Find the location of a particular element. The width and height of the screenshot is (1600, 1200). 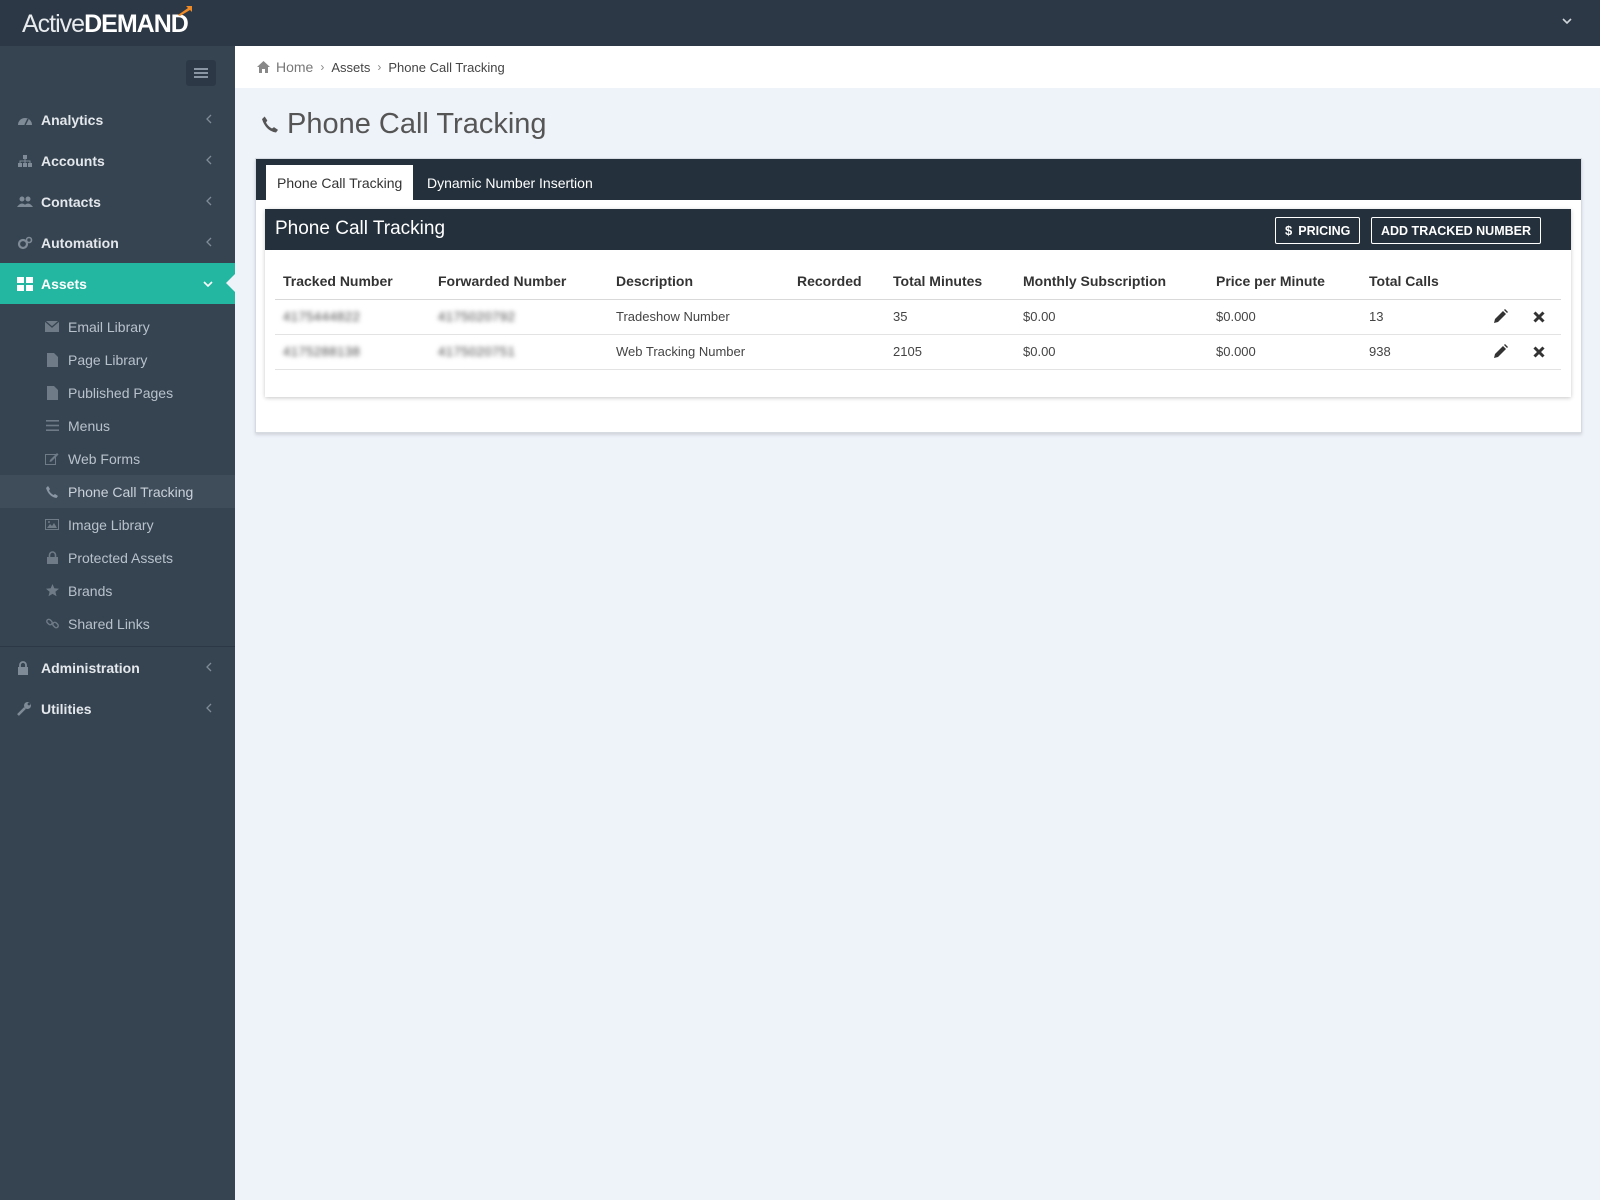

chevron-down-icon is located at coordinates (208, 284).